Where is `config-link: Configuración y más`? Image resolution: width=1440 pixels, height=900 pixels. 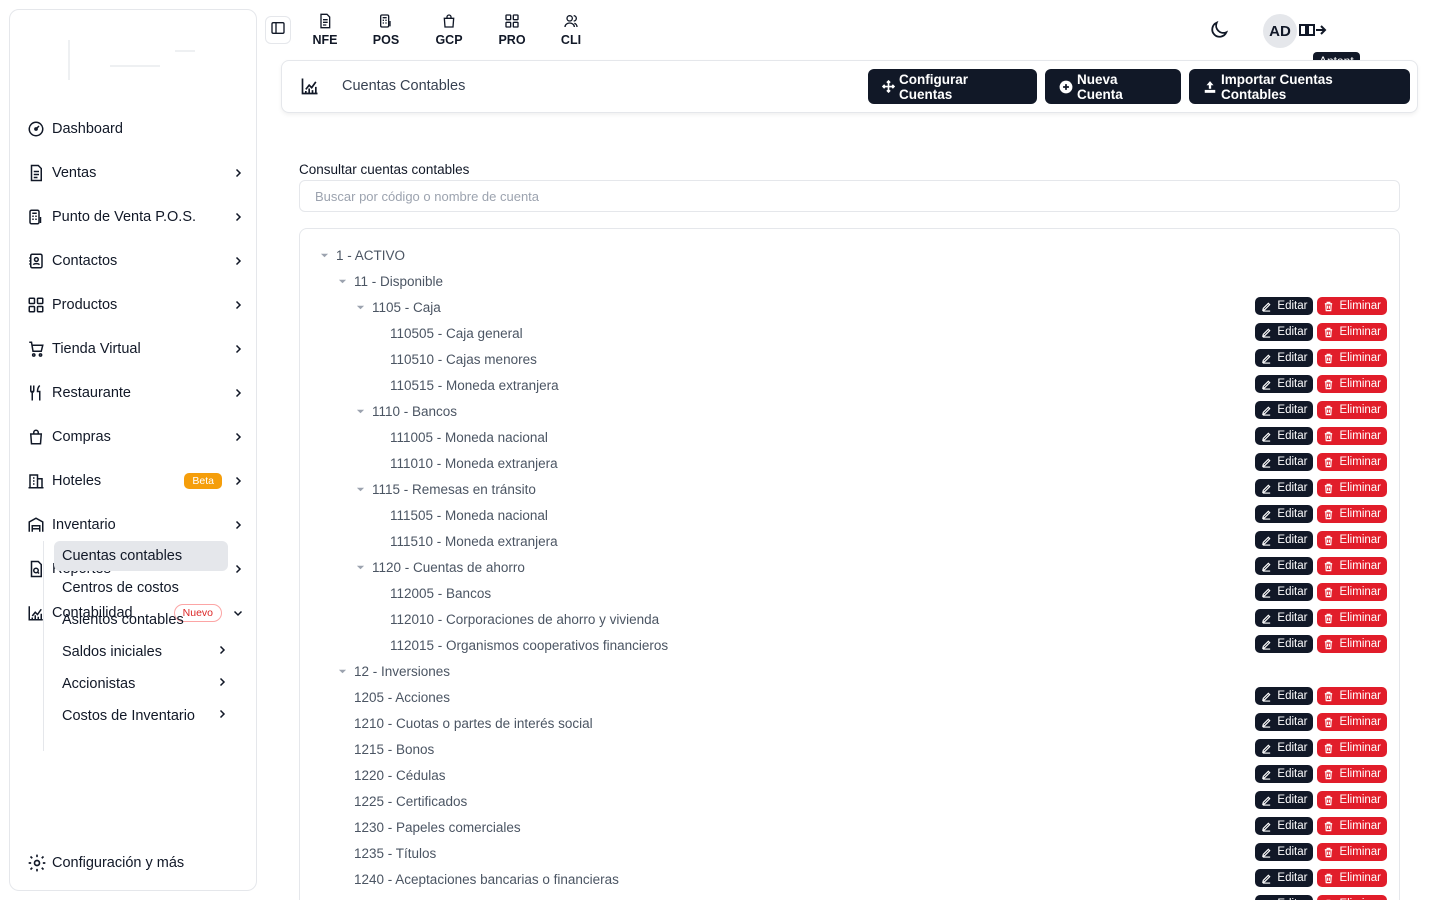 config-link: Configuración y más is located at coordinates (105, 863).